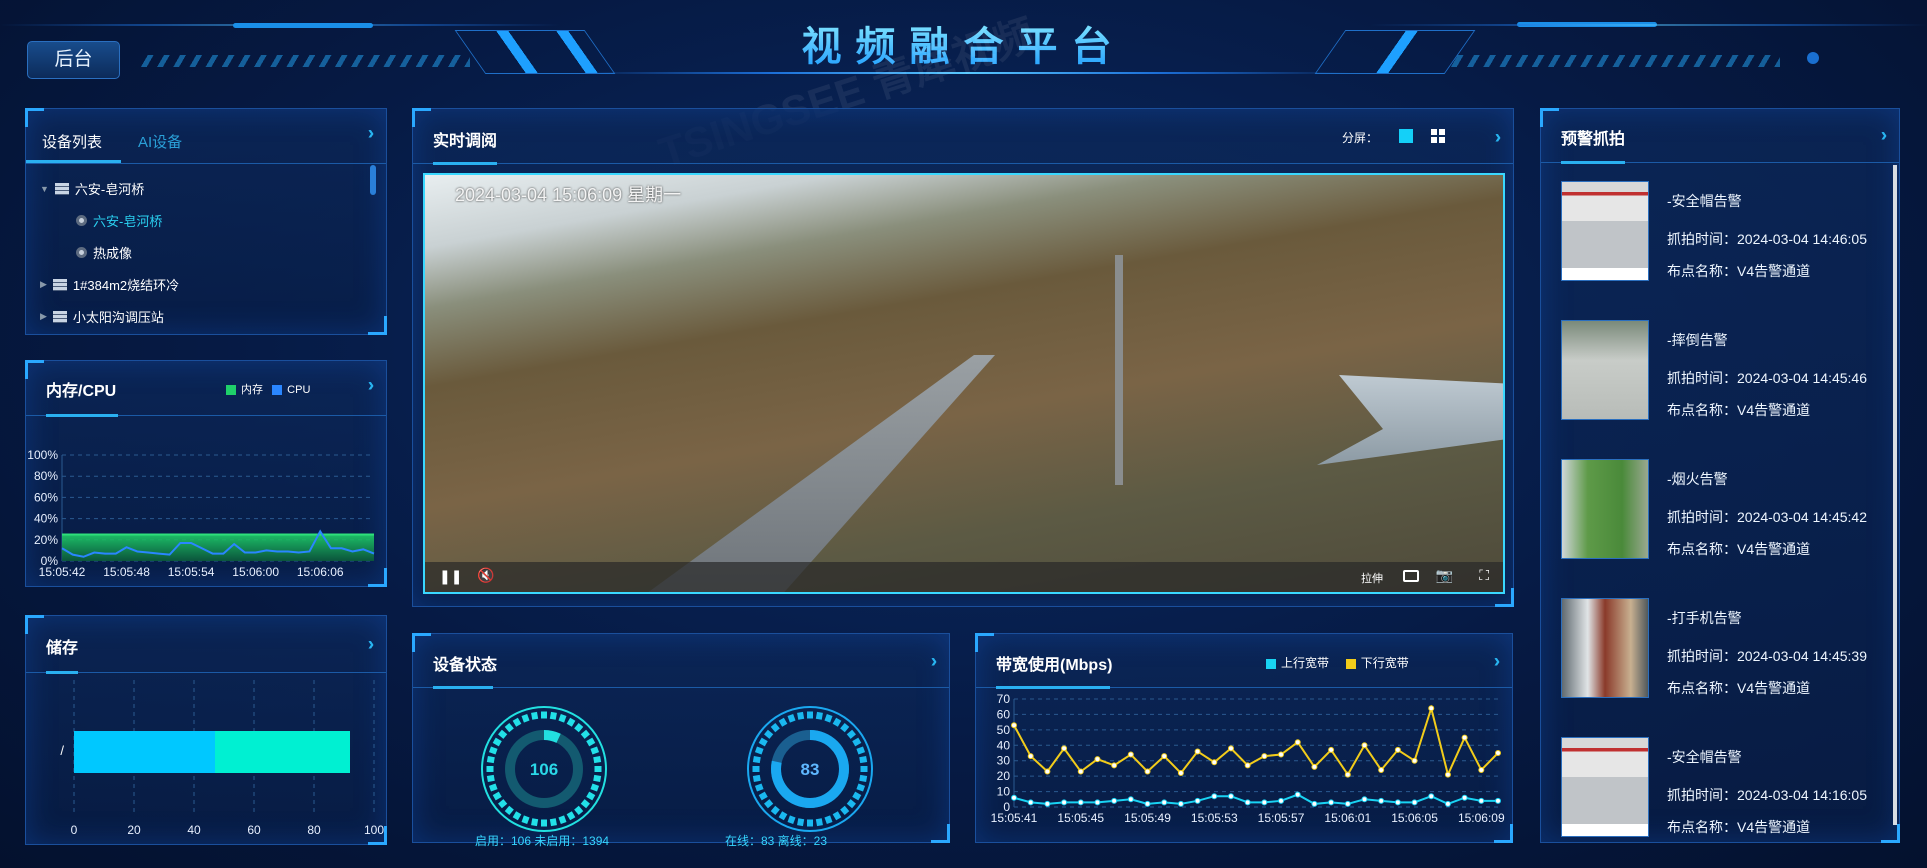 The height and width of the screenshot is (868, 1927). Describe the element at coordinates (1411, 576) in the screenshot. I see `record-icon` at that location.